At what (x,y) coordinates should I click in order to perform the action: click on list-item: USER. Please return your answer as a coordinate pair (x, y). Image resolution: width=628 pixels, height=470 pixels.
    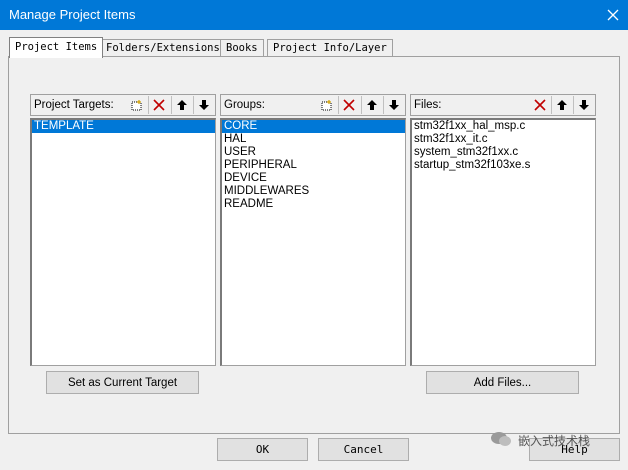
    Looking at the image, I should click on (313, 152).